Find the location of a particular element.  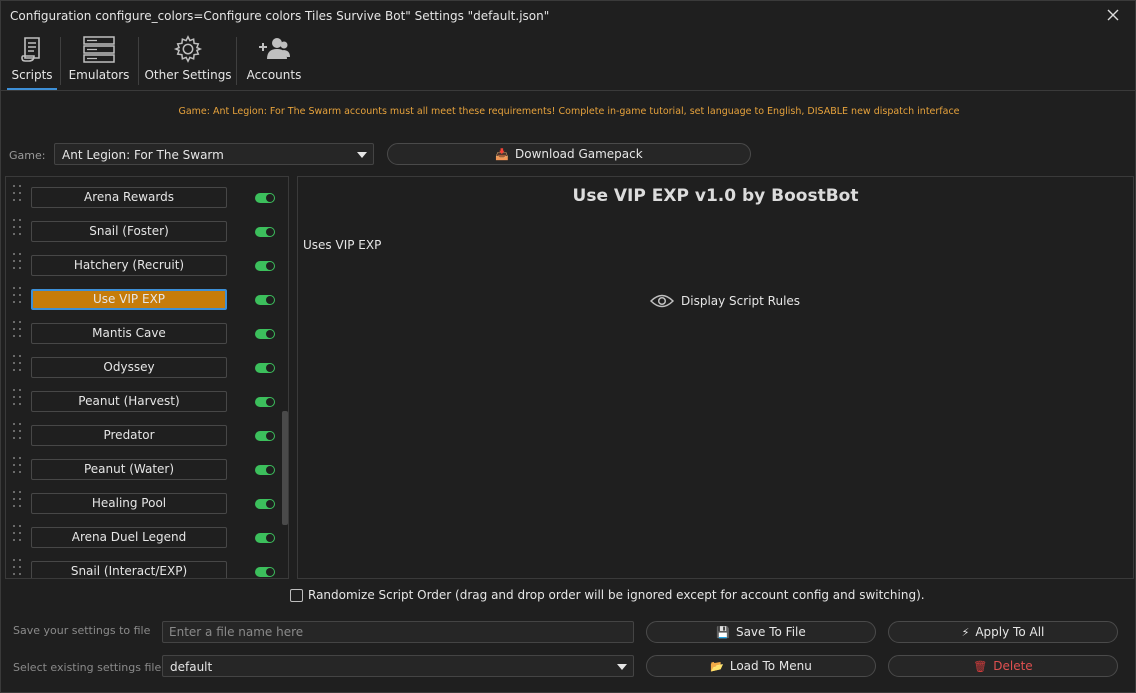

tab-other-settings-label: Other Settings is located at coordinates (188, 75).